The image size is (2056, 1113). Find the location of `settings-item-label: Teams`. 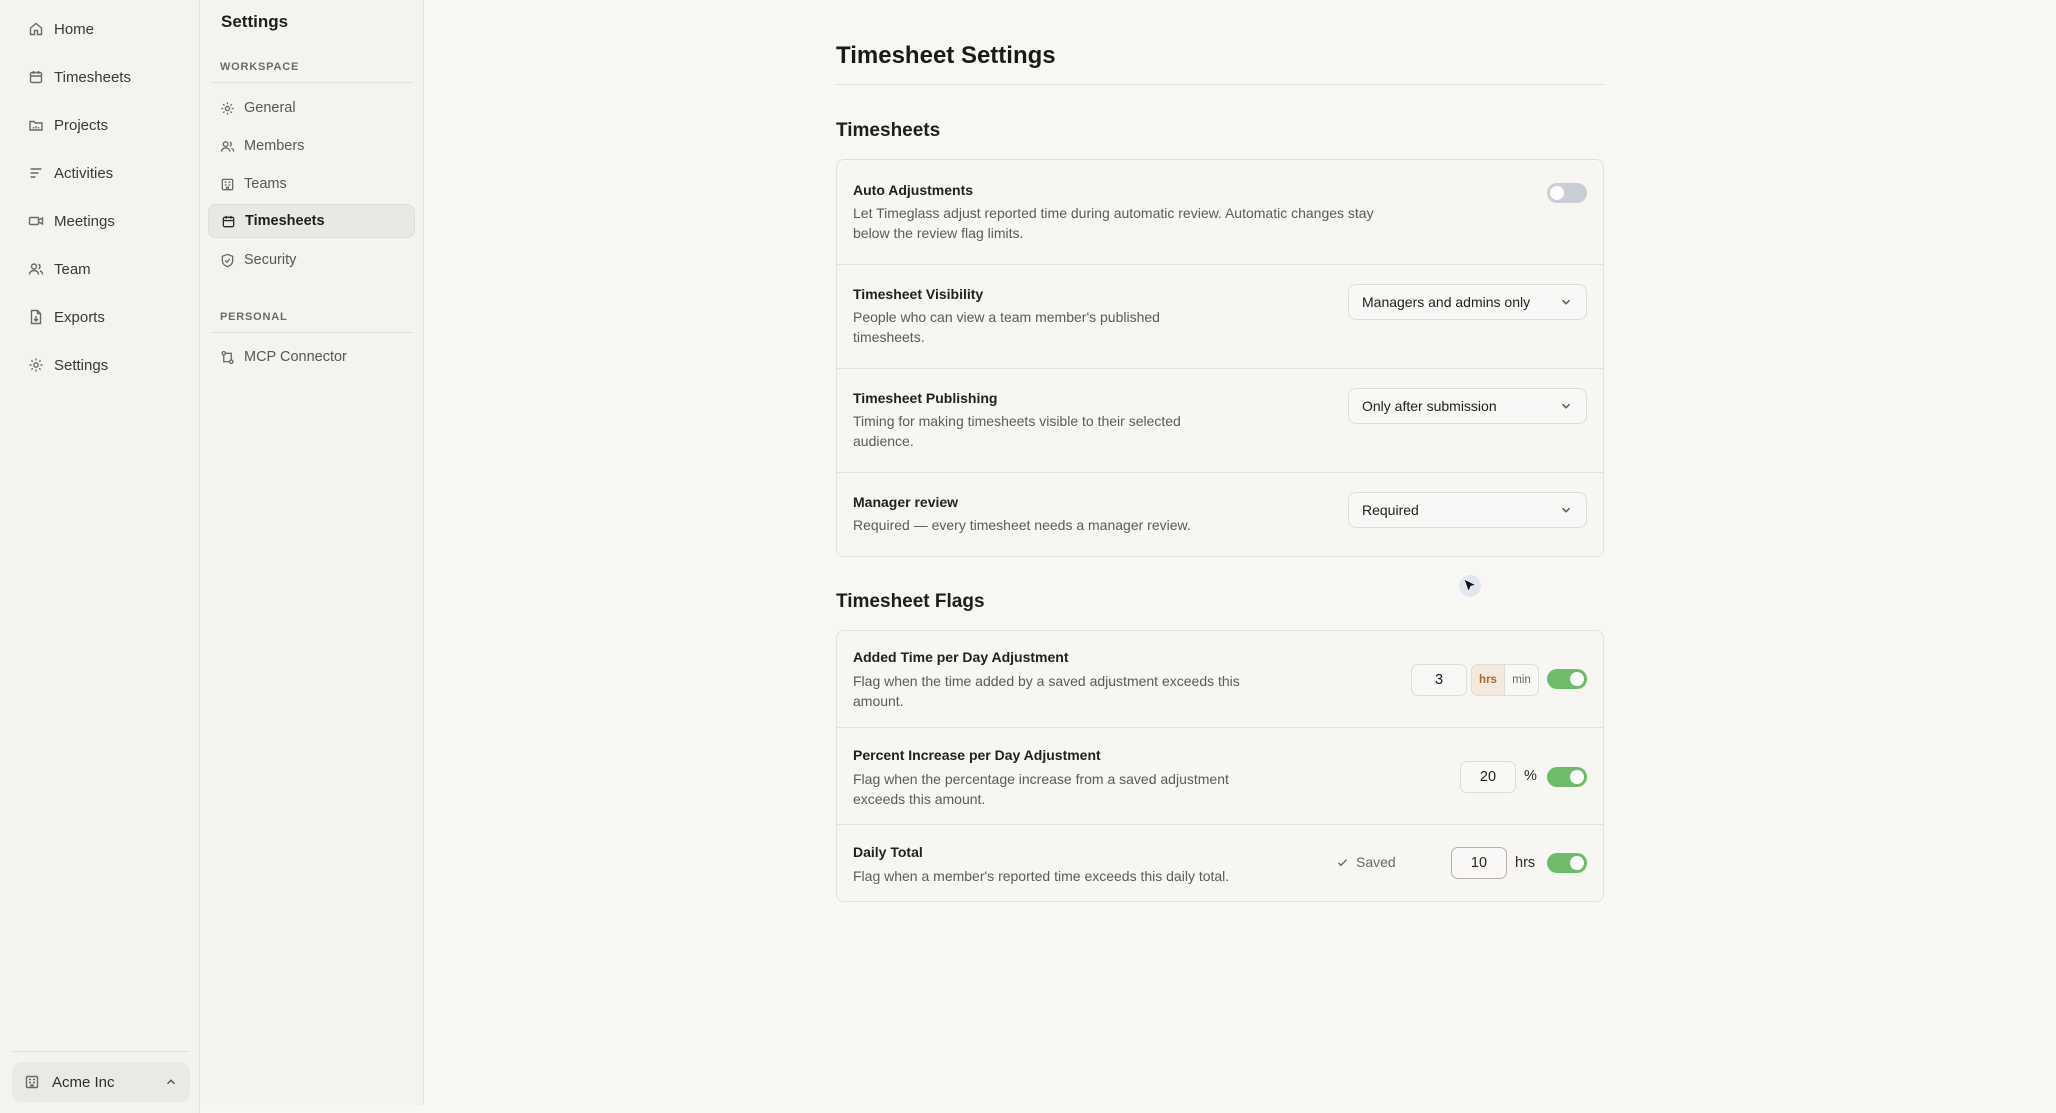

settings-item-label: Teams is located at coordinates (265, 184).